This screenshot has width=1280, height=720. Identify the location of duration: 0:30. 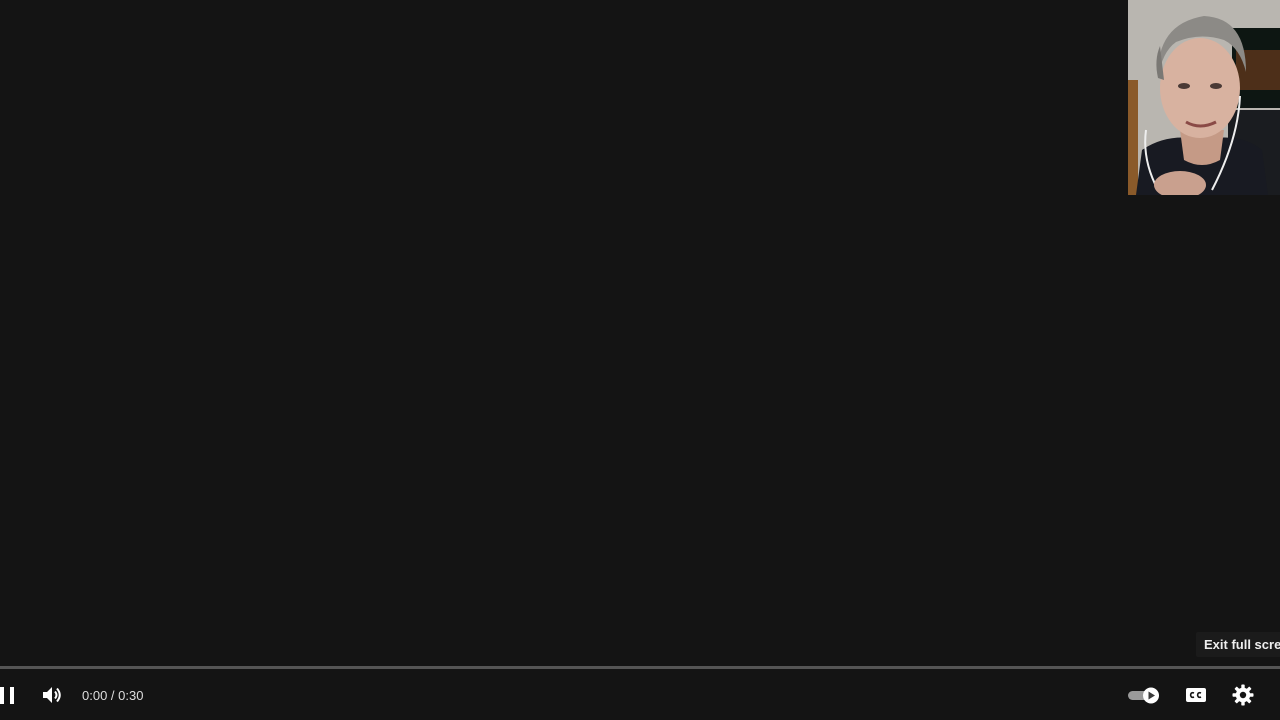
(131, 695).